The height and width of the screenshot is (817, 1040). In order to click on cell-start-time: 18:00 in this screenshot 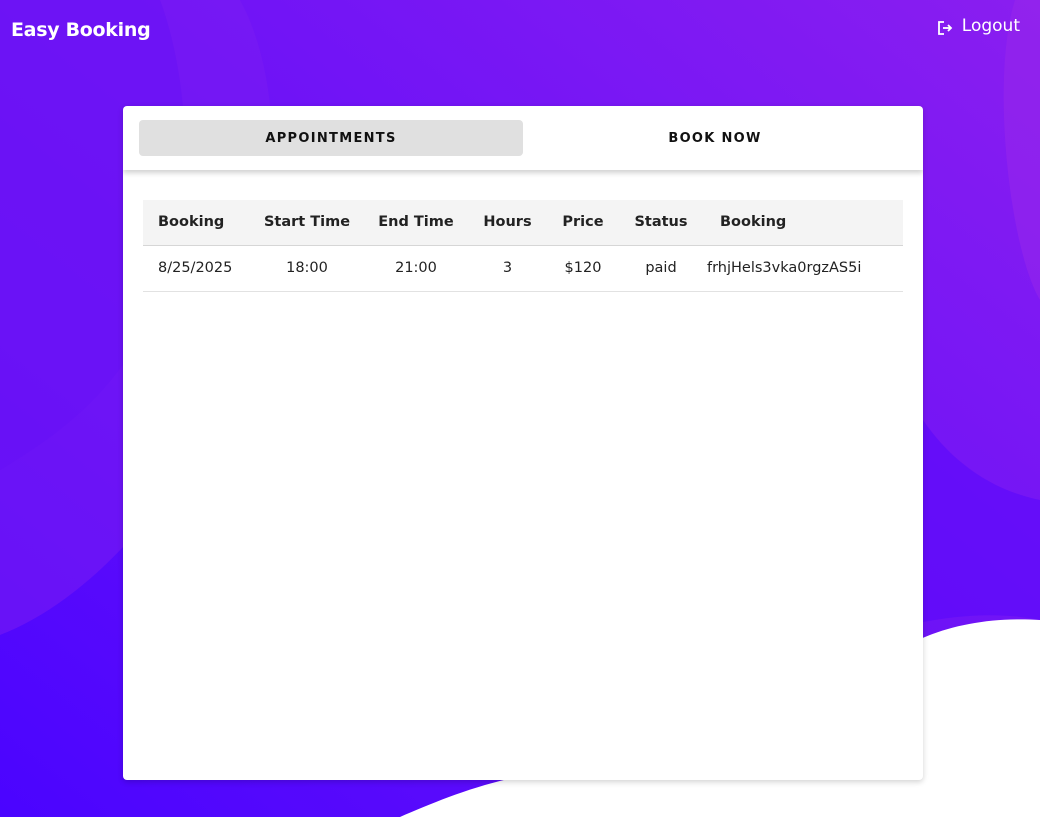, I will do `click(307, 268)`.